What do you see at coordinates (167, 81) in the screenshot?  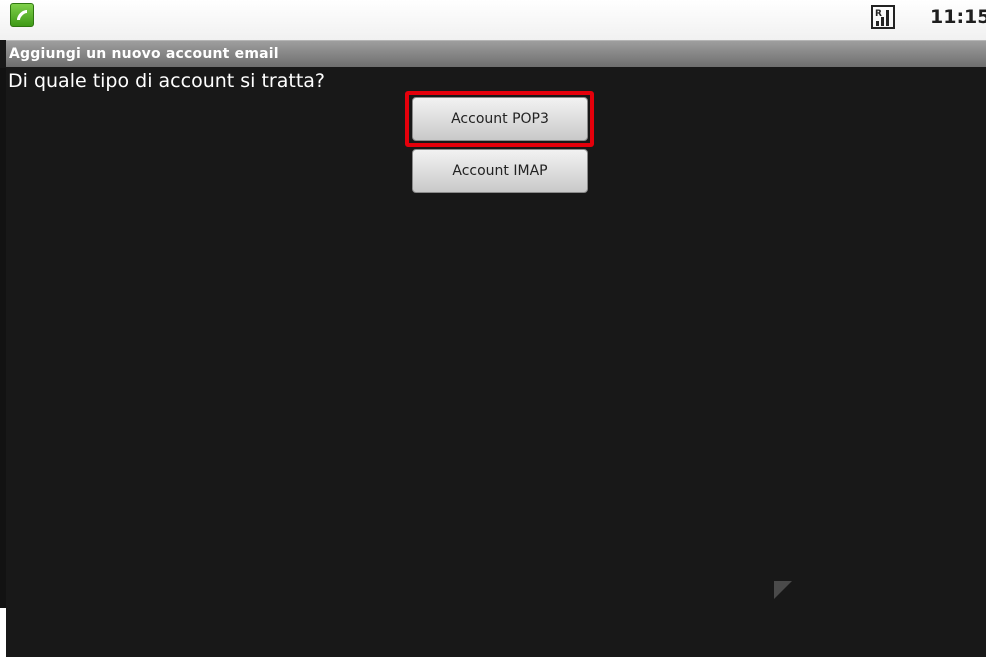 I see `account-type-question: Di quale tipo di account si tratta?` at bounding box center [167, 81].